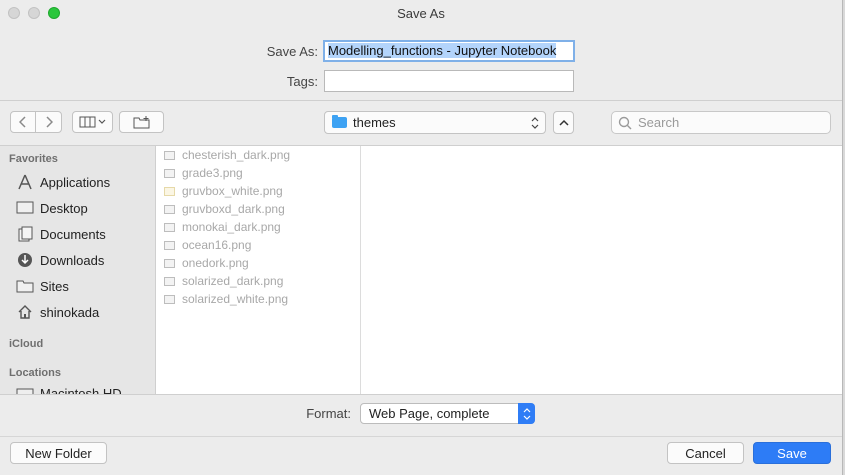 The width and height of the screenshot is (845, 475). I want to click on search-icon, so click(625, 122).